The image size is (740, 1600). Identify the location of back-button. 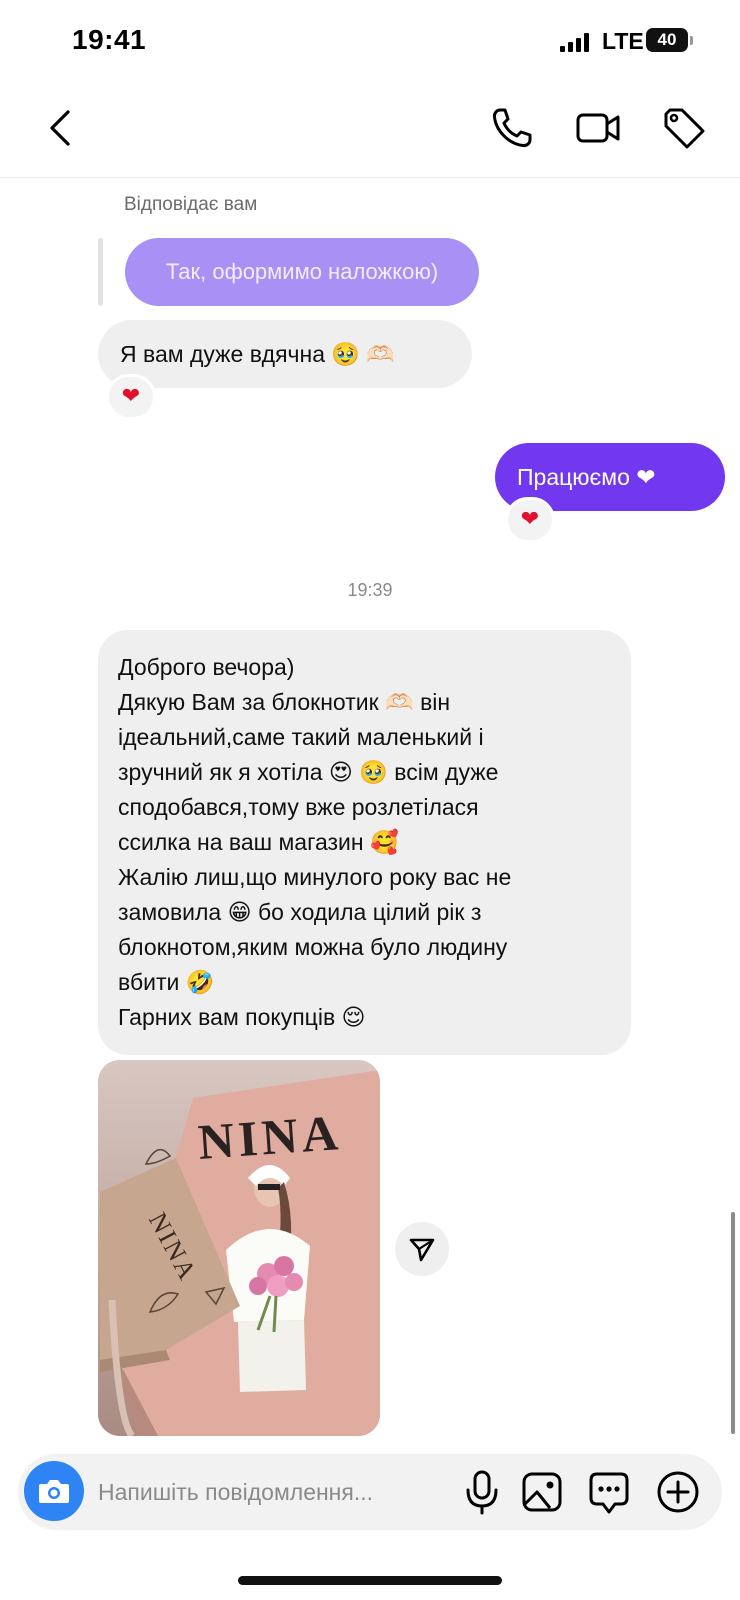
(62, 128).